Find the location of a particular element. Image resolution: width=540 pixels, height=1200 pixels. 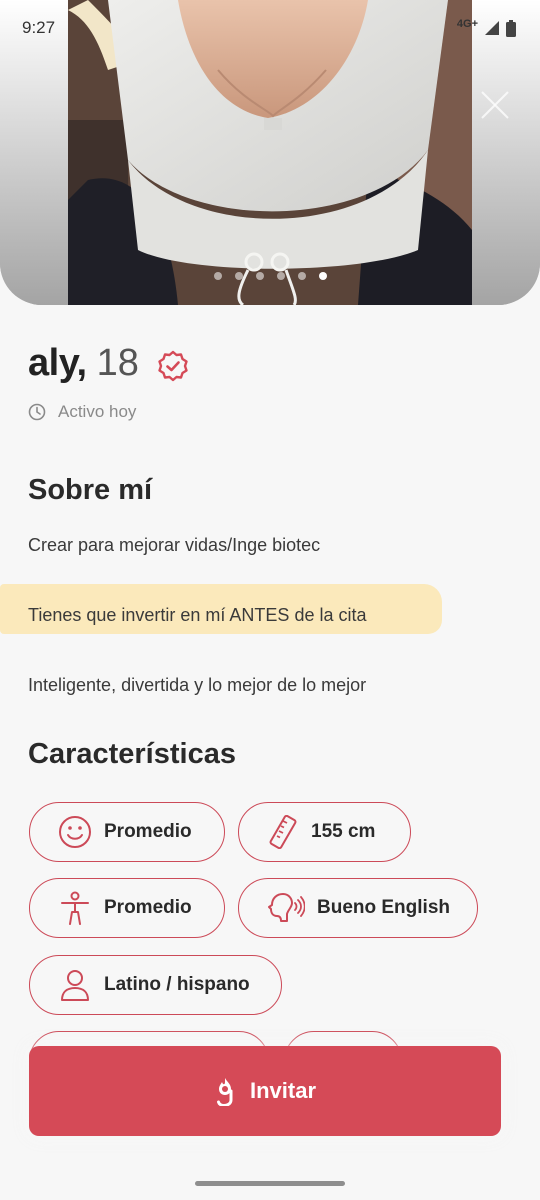

chip-ethnicity: Latino / hispano is located at coordinates (155, 985).